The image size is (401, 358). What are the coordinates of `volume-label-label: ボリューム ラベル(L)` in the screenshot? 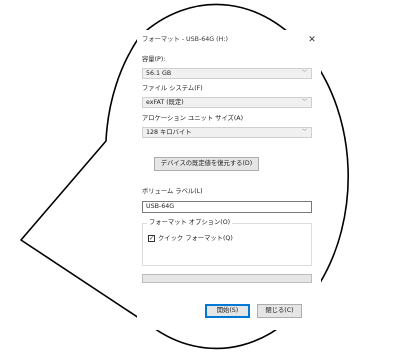 It's located at (172, 191).